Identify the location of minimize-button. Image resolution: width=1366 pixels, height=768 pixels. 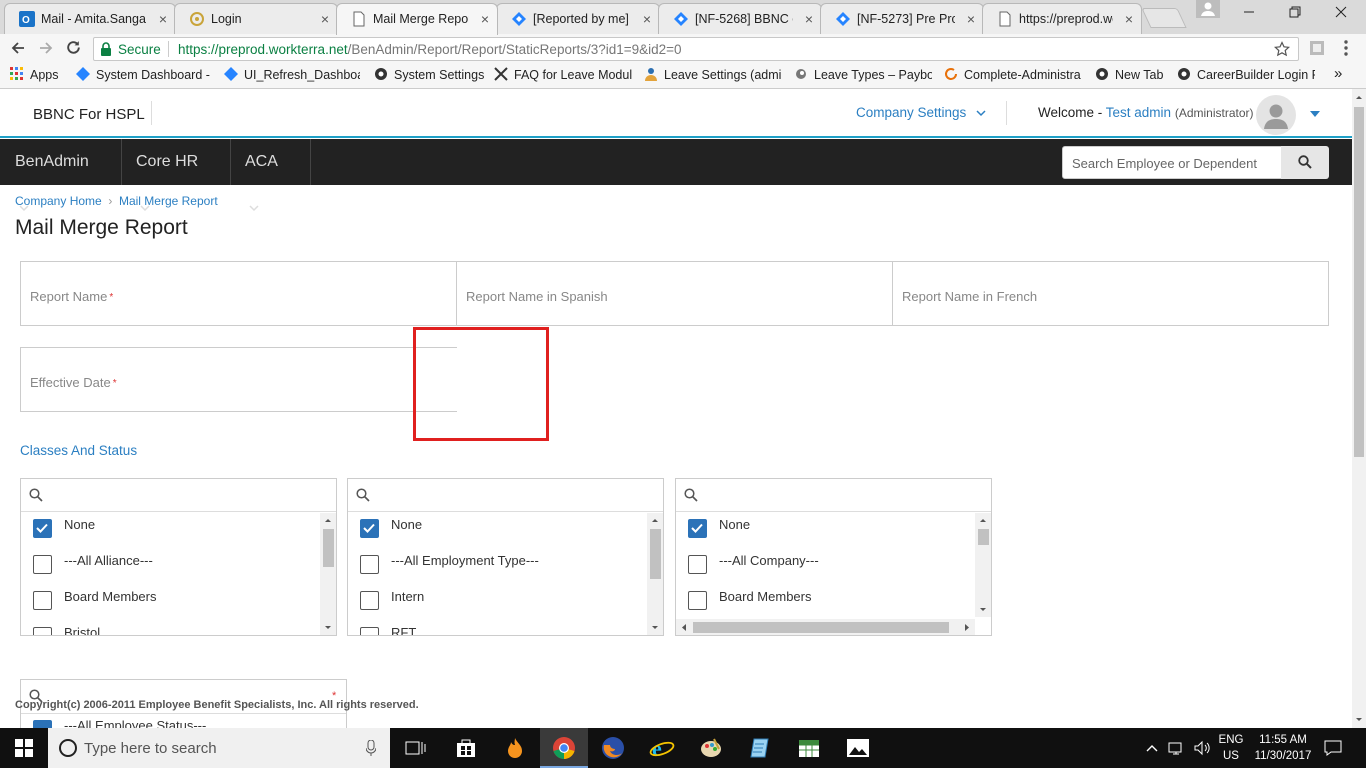
(1249, 15).